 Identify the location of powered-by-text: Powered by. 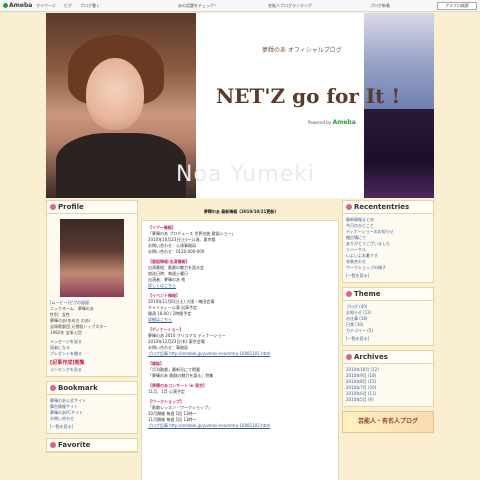
(320, 122).